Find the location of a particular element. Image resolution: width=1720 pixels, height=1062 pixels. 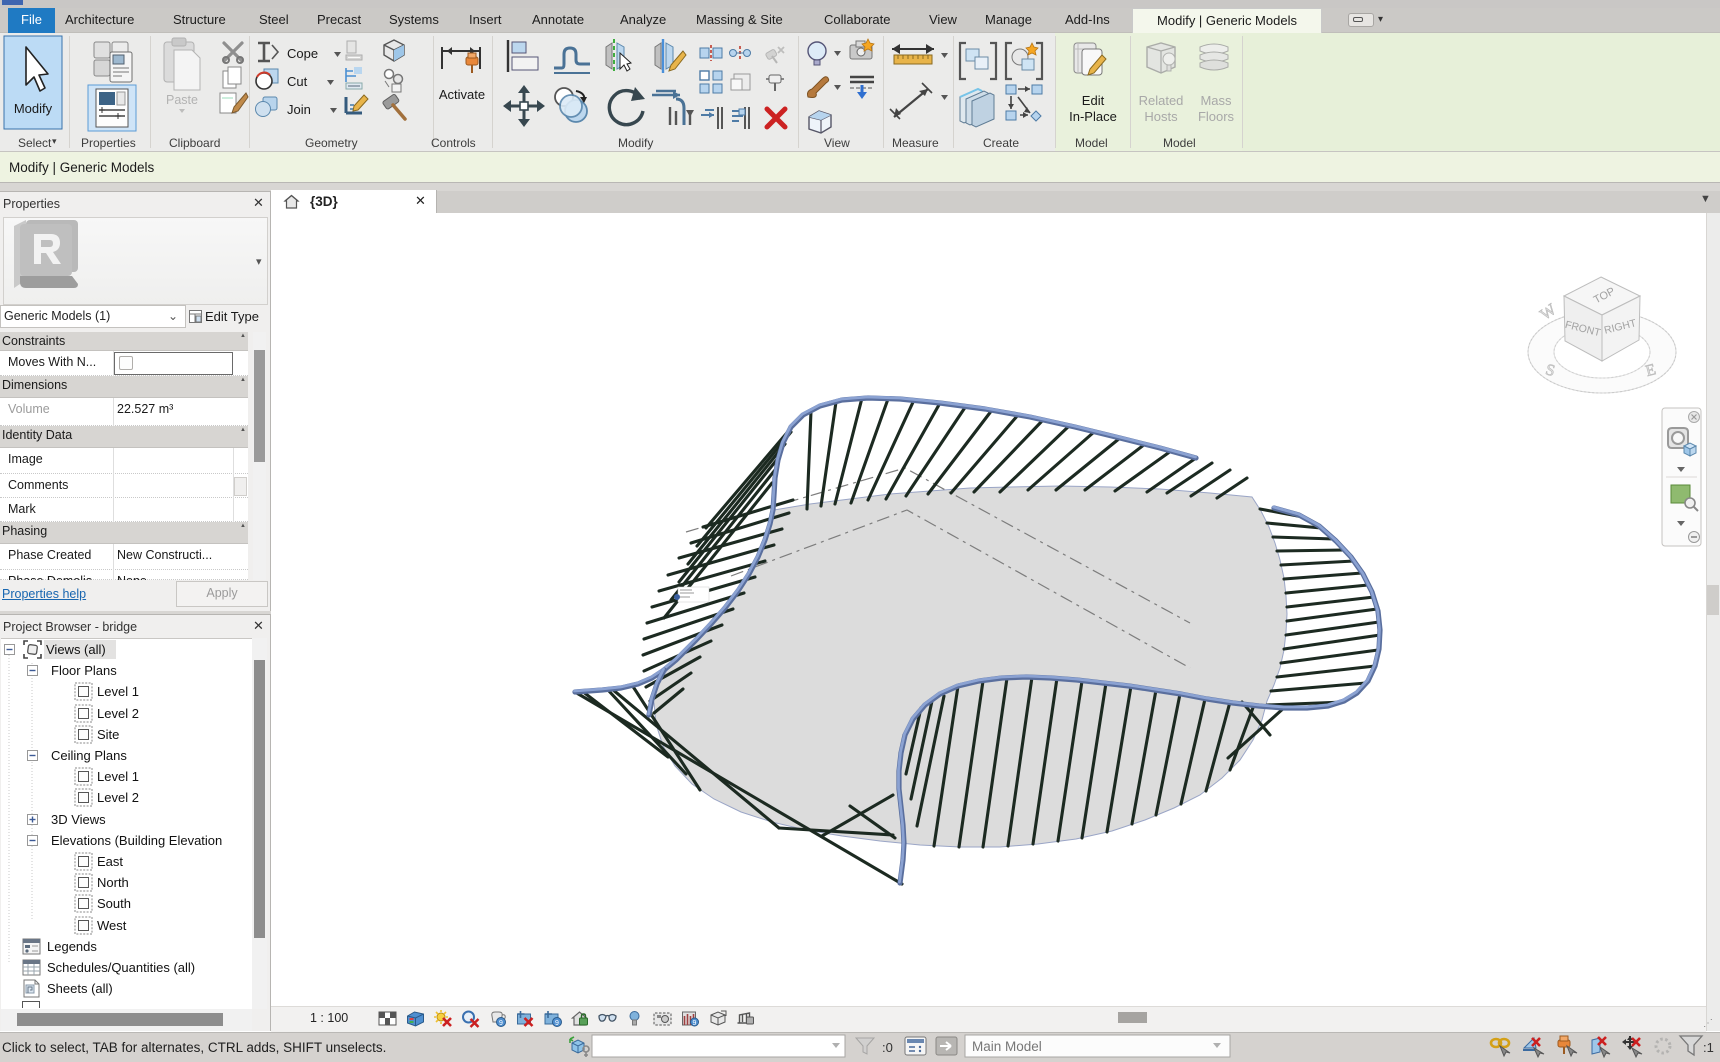

svg-text: :1 is located at coordinates (1708, 1047).